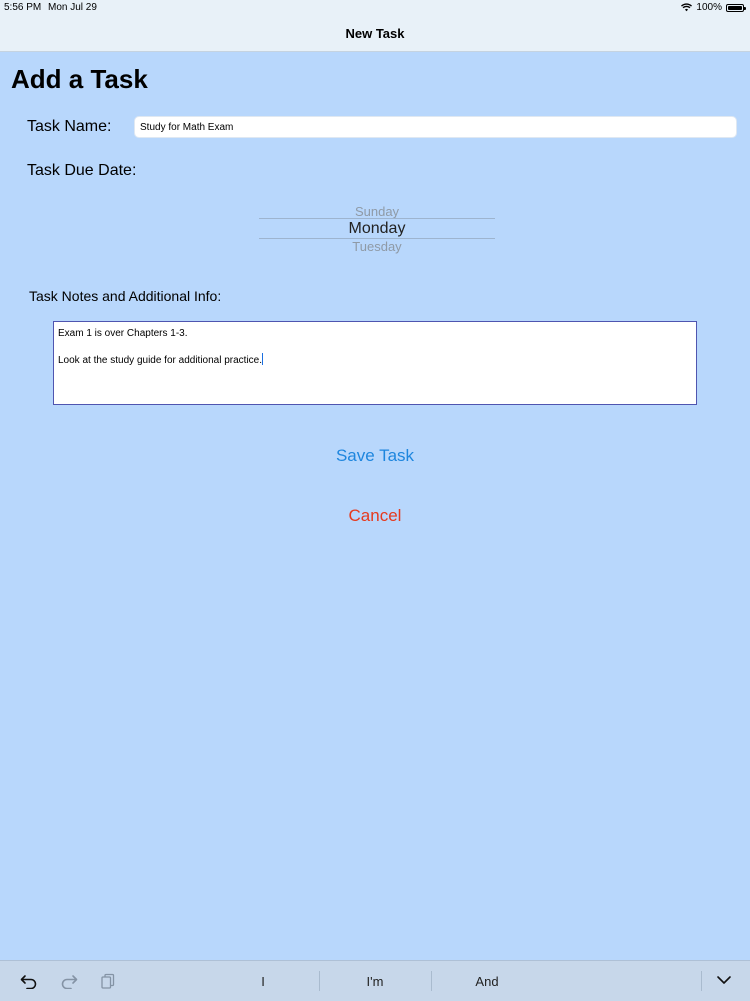 The image size is (750, 1001). I want to click on suggestion-divider, so click(701, 981).